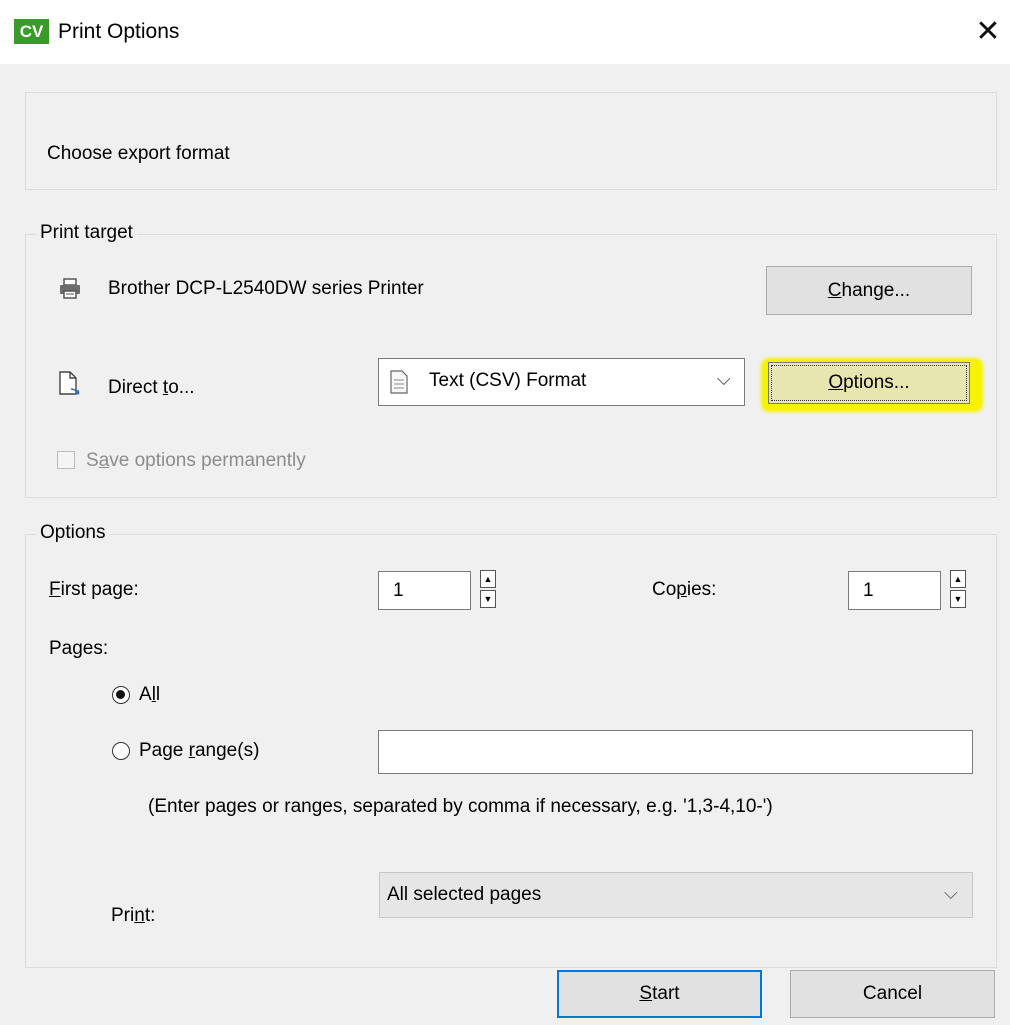 Image resolution: width=1010 pixels, height=1025 pixels. What do you see at coordinates (266, 288) in the screenshot?
I see `printer-name: Brother DCP-L2540DW series Printer` at bounding box center [266, 288].